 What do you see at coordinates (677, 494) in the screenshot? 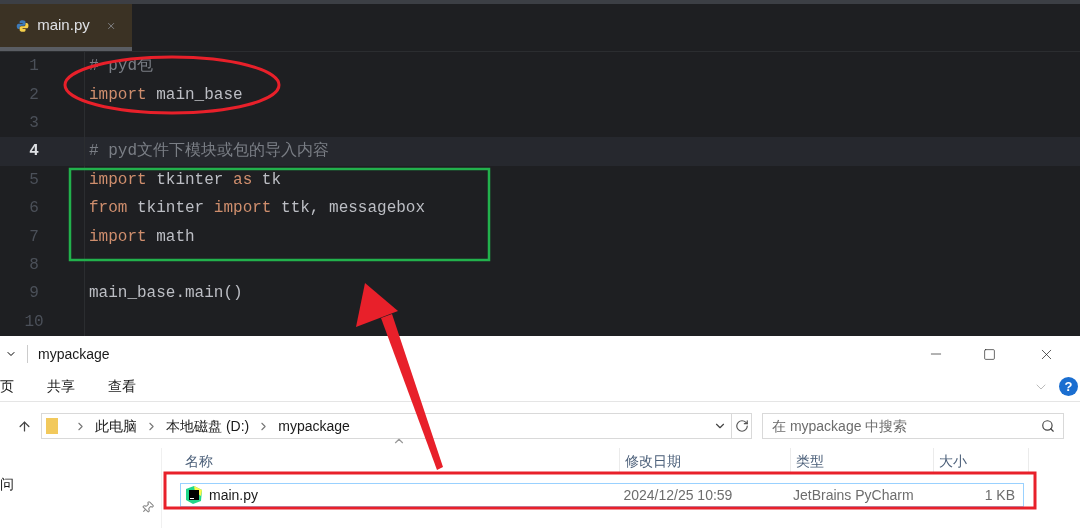
I see `file-modified: 2024/12/25 10:59` at bounding box center [677, 494].